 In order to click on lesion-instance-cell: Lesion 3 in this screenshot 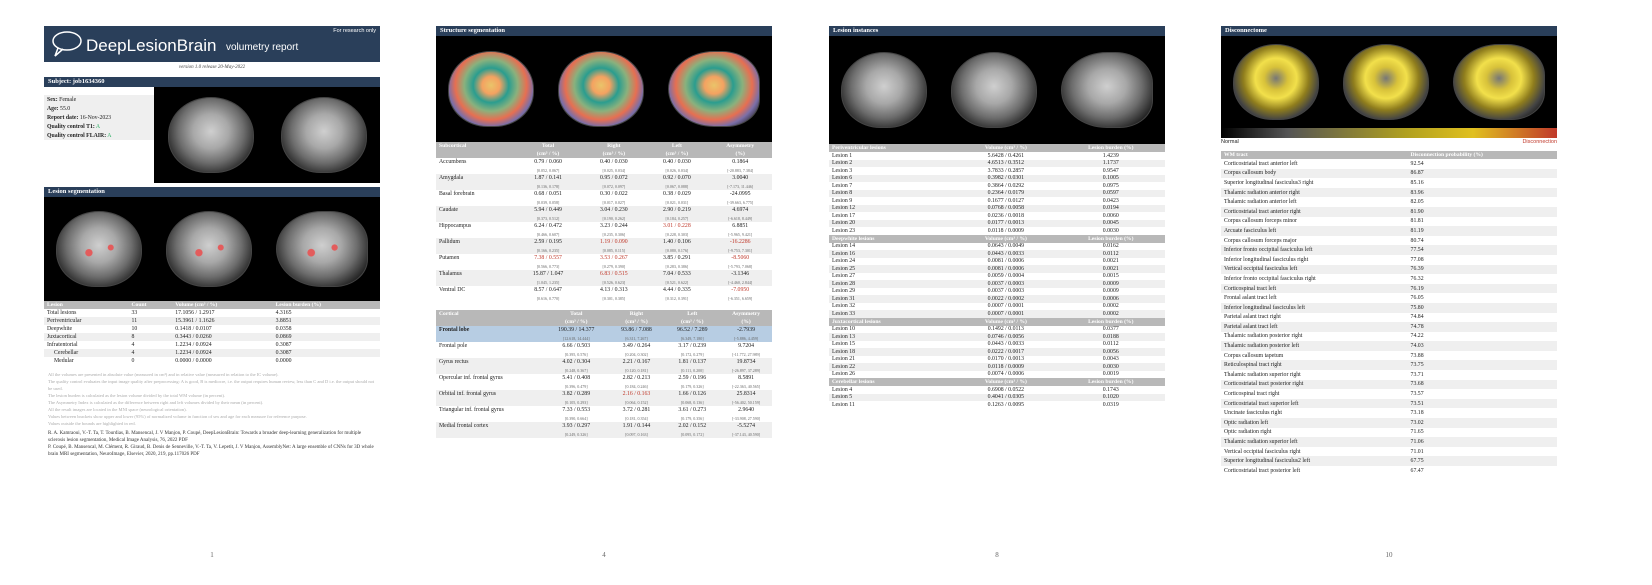, I will do `click(842, 170)`.